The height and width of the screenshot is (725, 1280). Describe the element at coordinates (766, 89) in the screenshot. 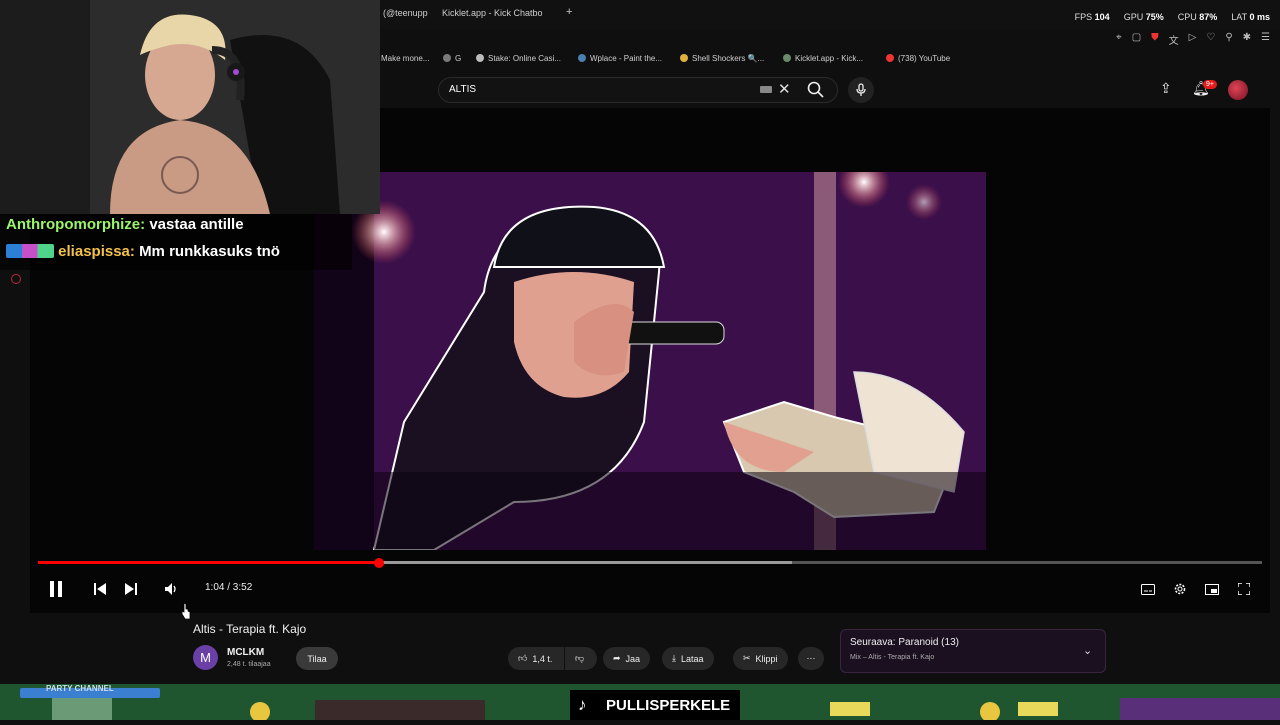

I see `keyboard-icon` at that location.